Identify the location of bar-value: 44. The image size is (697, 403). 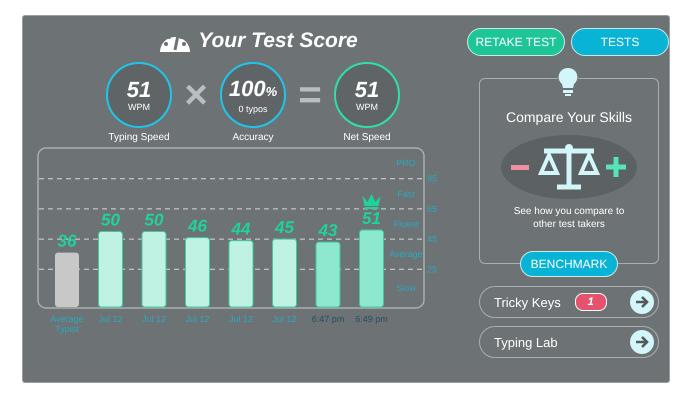
(241, 229).